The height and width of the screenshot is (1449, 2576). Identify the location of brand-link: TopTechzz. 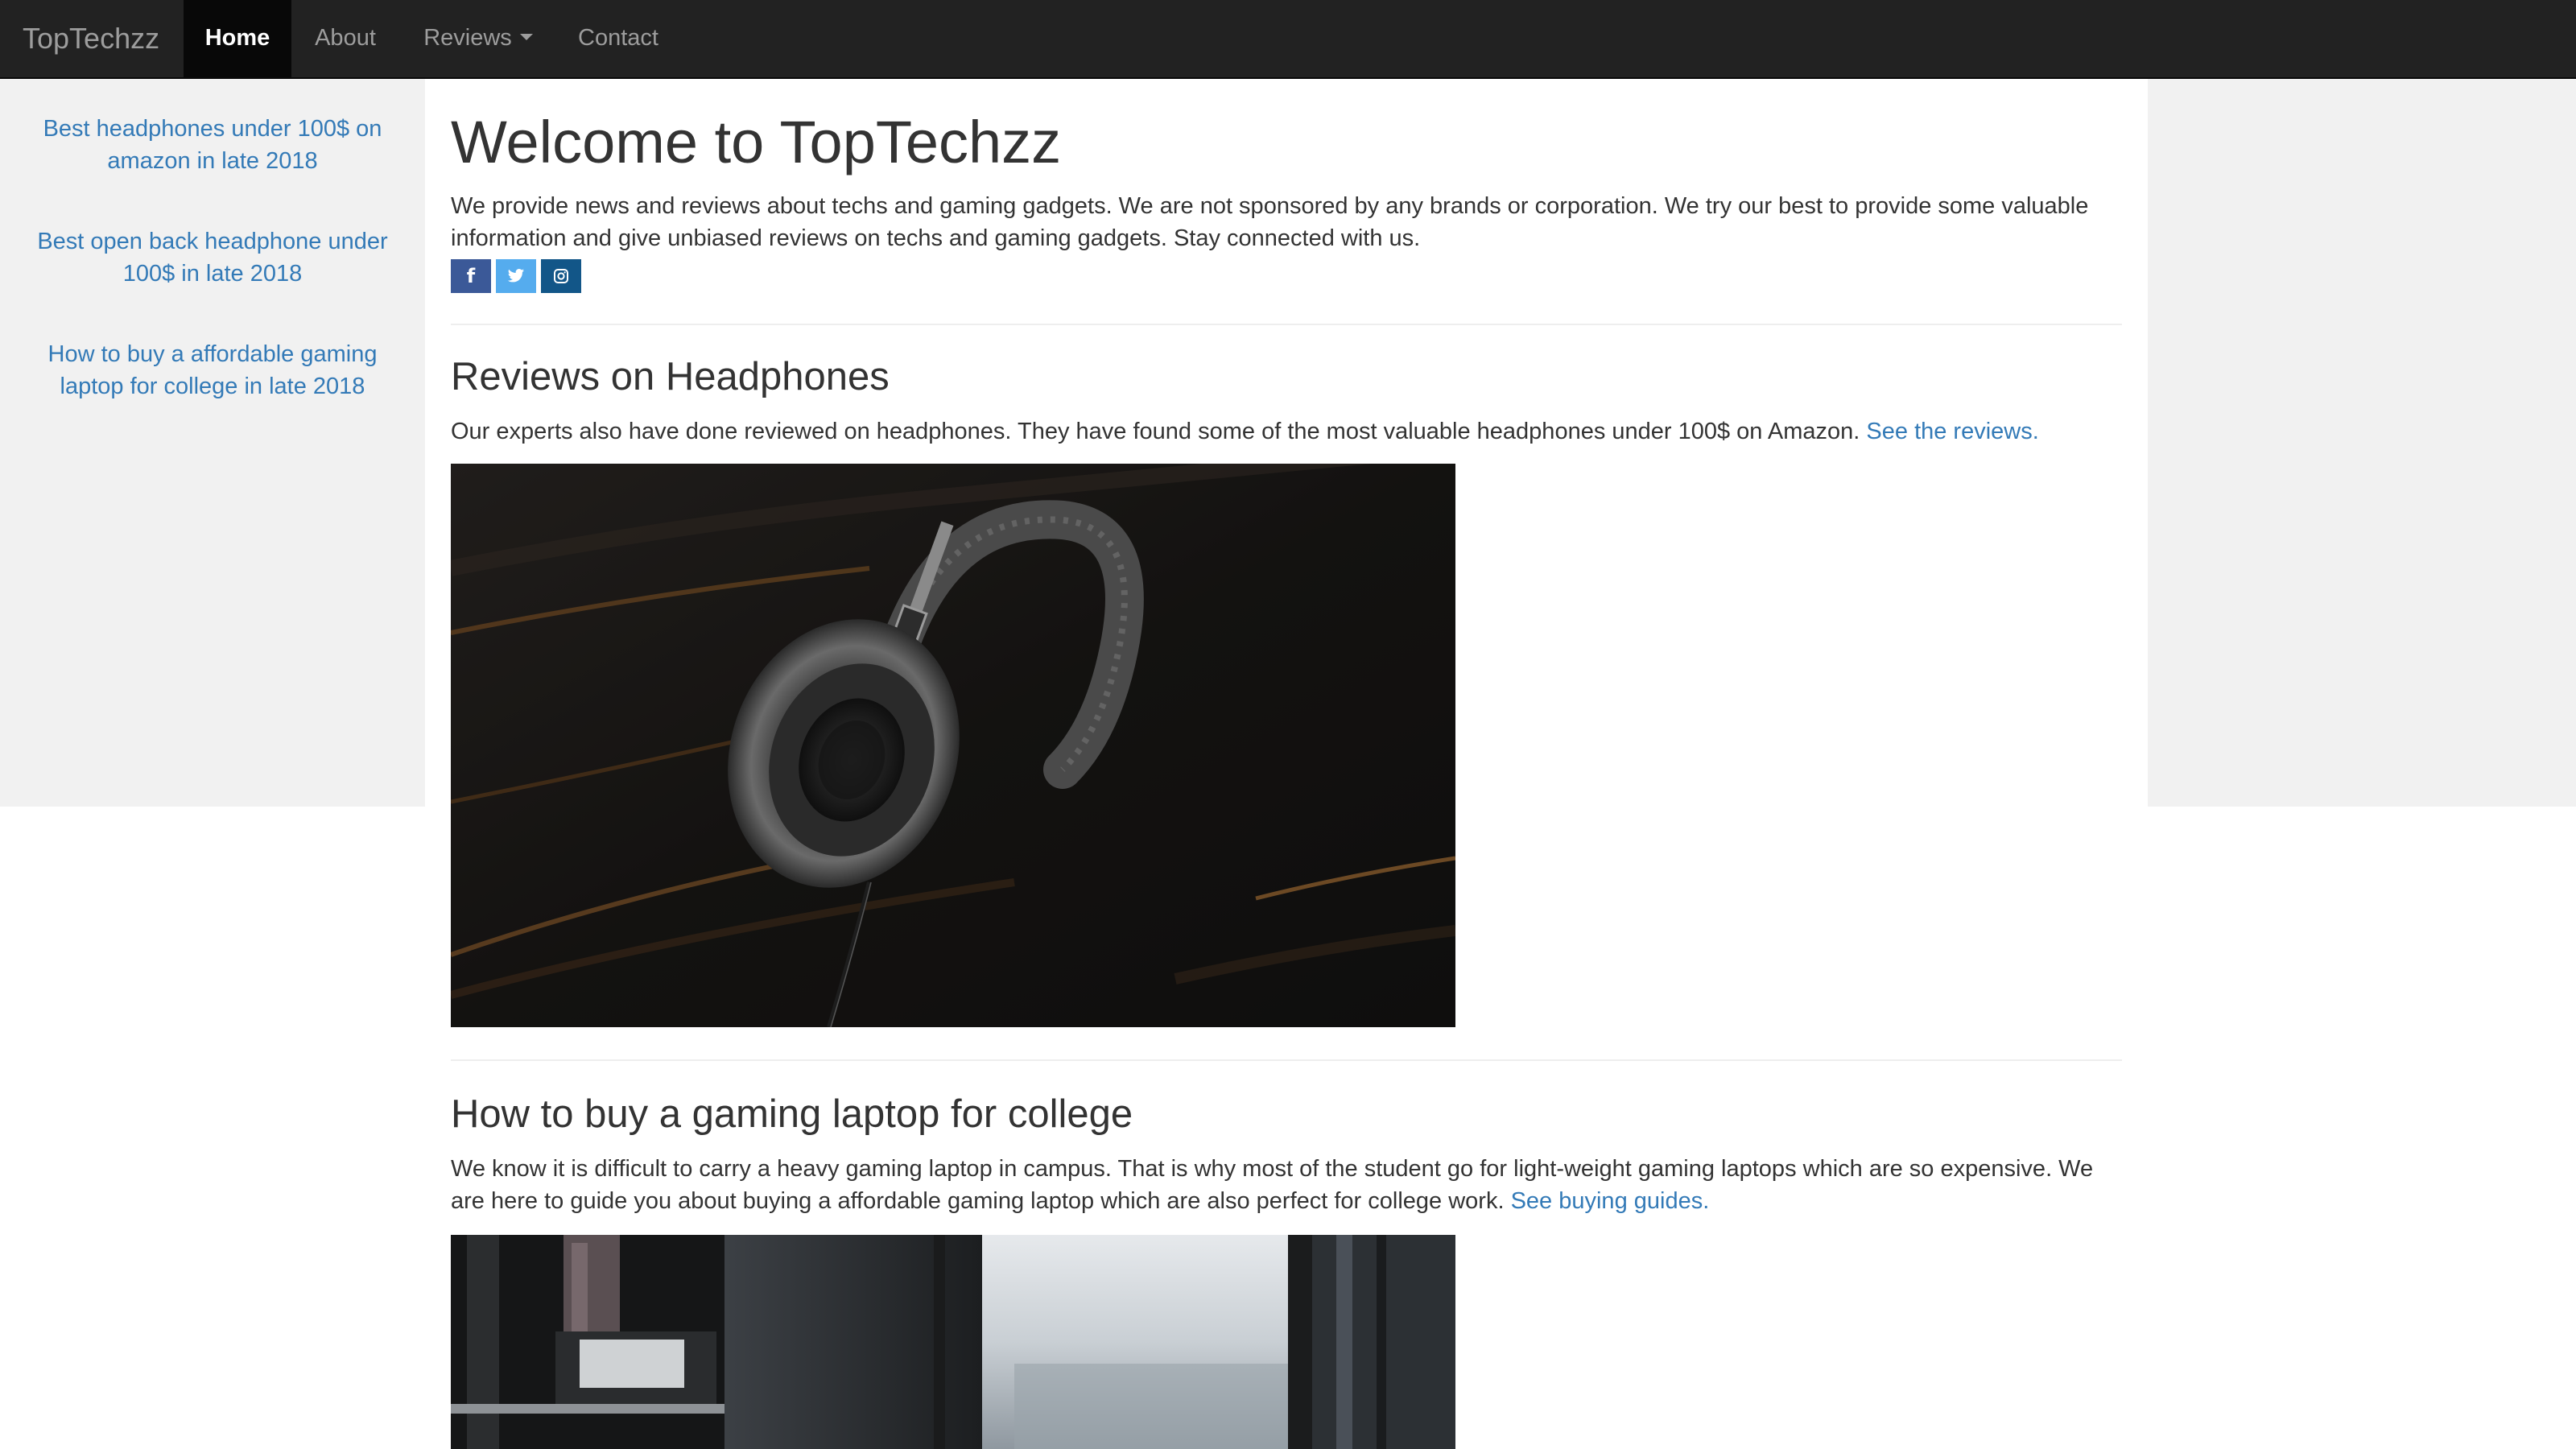
(91, 39).